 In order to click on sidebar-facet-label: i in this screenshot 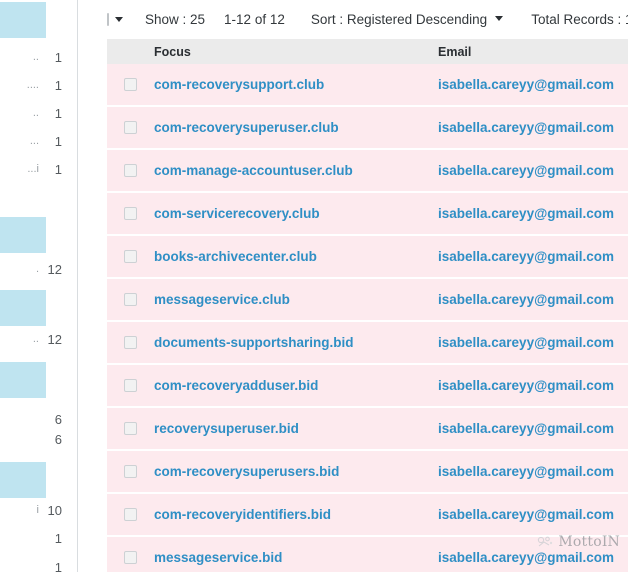, I will do `click(37, 510)`.